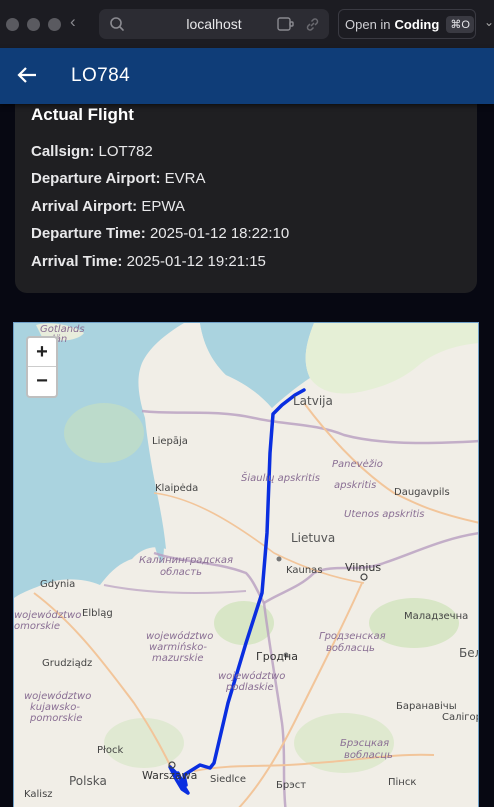 The image size is (494, 807). Describe the element at coordinates (355, 485) in the screenshot. I see `map-label: apskritis` at that location.